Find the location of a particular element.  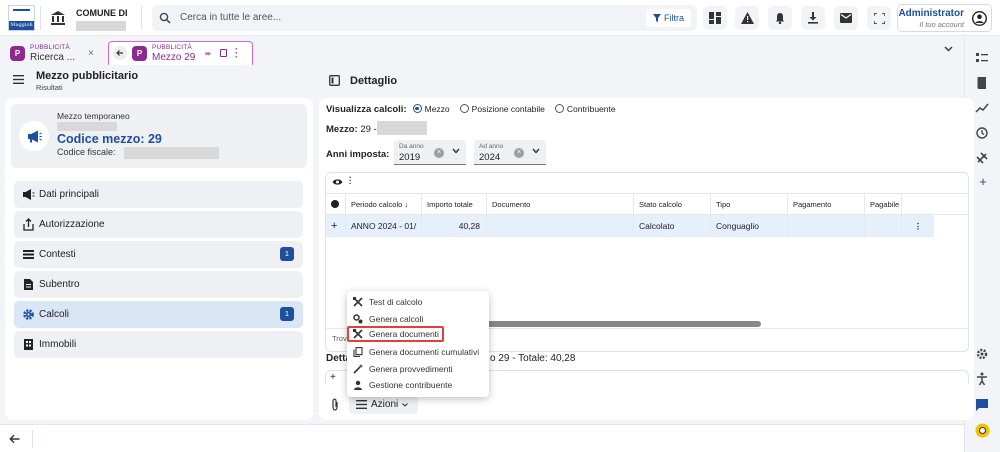

notifications-button is located at coordinates (780, 18).